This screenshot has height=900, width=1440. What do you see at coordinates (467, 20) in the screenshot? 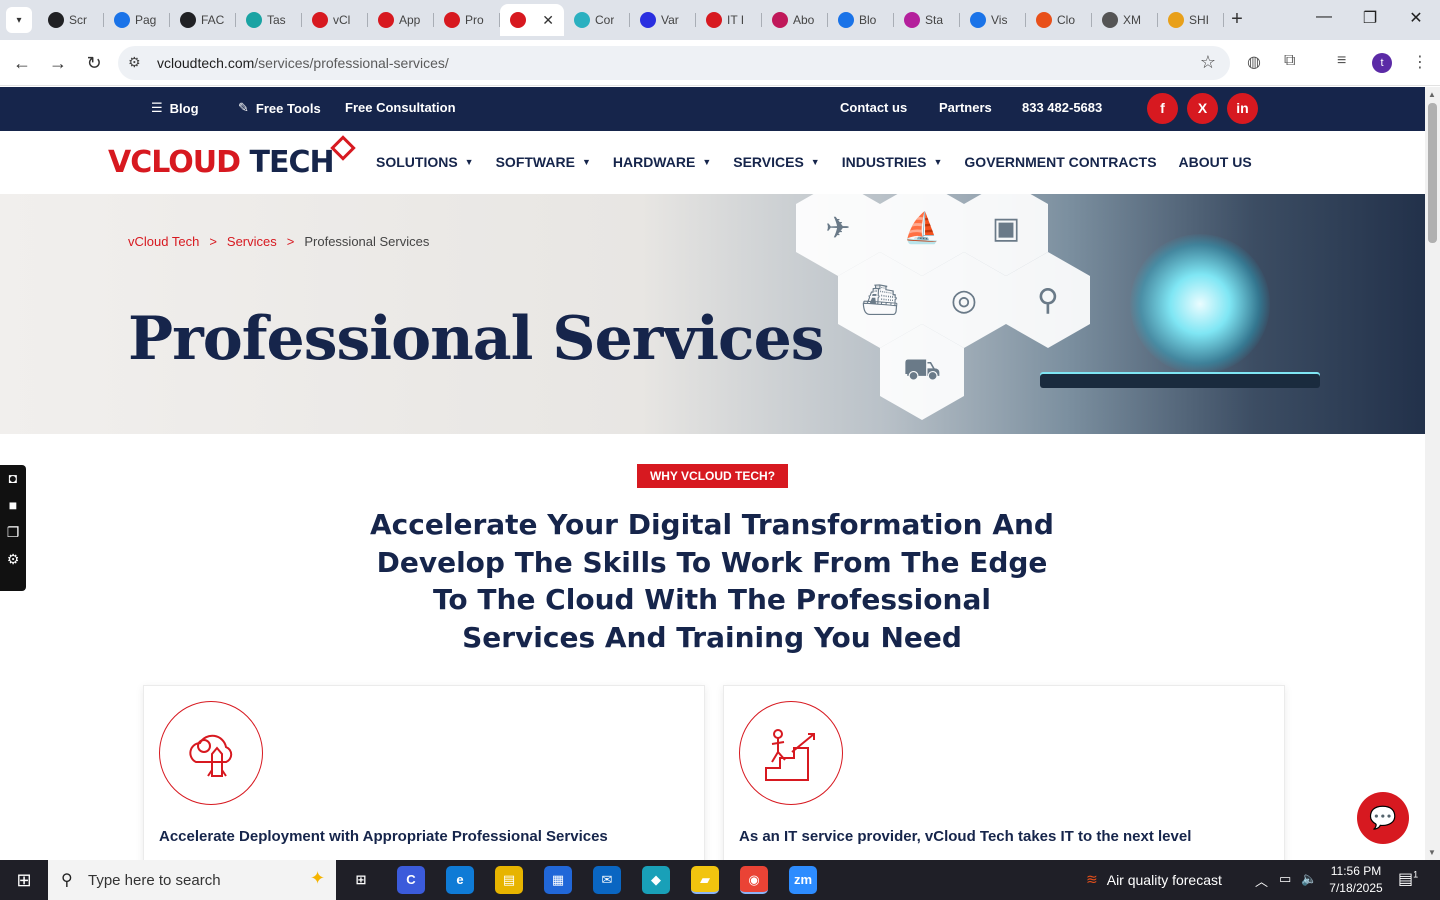
I see `browser-tab: Pro` at bounding box center [467, 20].